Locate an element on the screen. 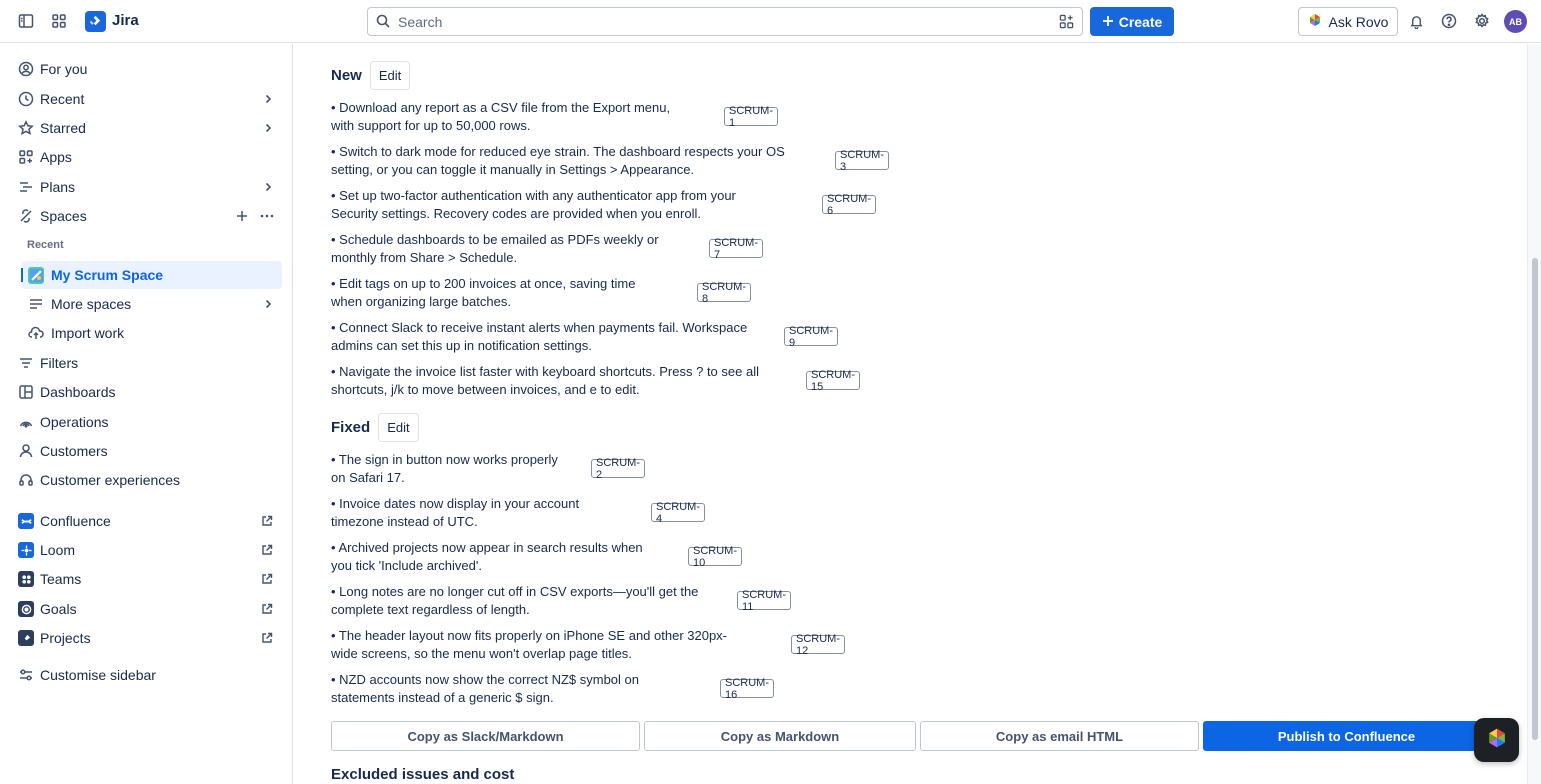 The width and height of the screenshot is (1541, 784). main-scrollbar is located at coordinates (1534, 414).